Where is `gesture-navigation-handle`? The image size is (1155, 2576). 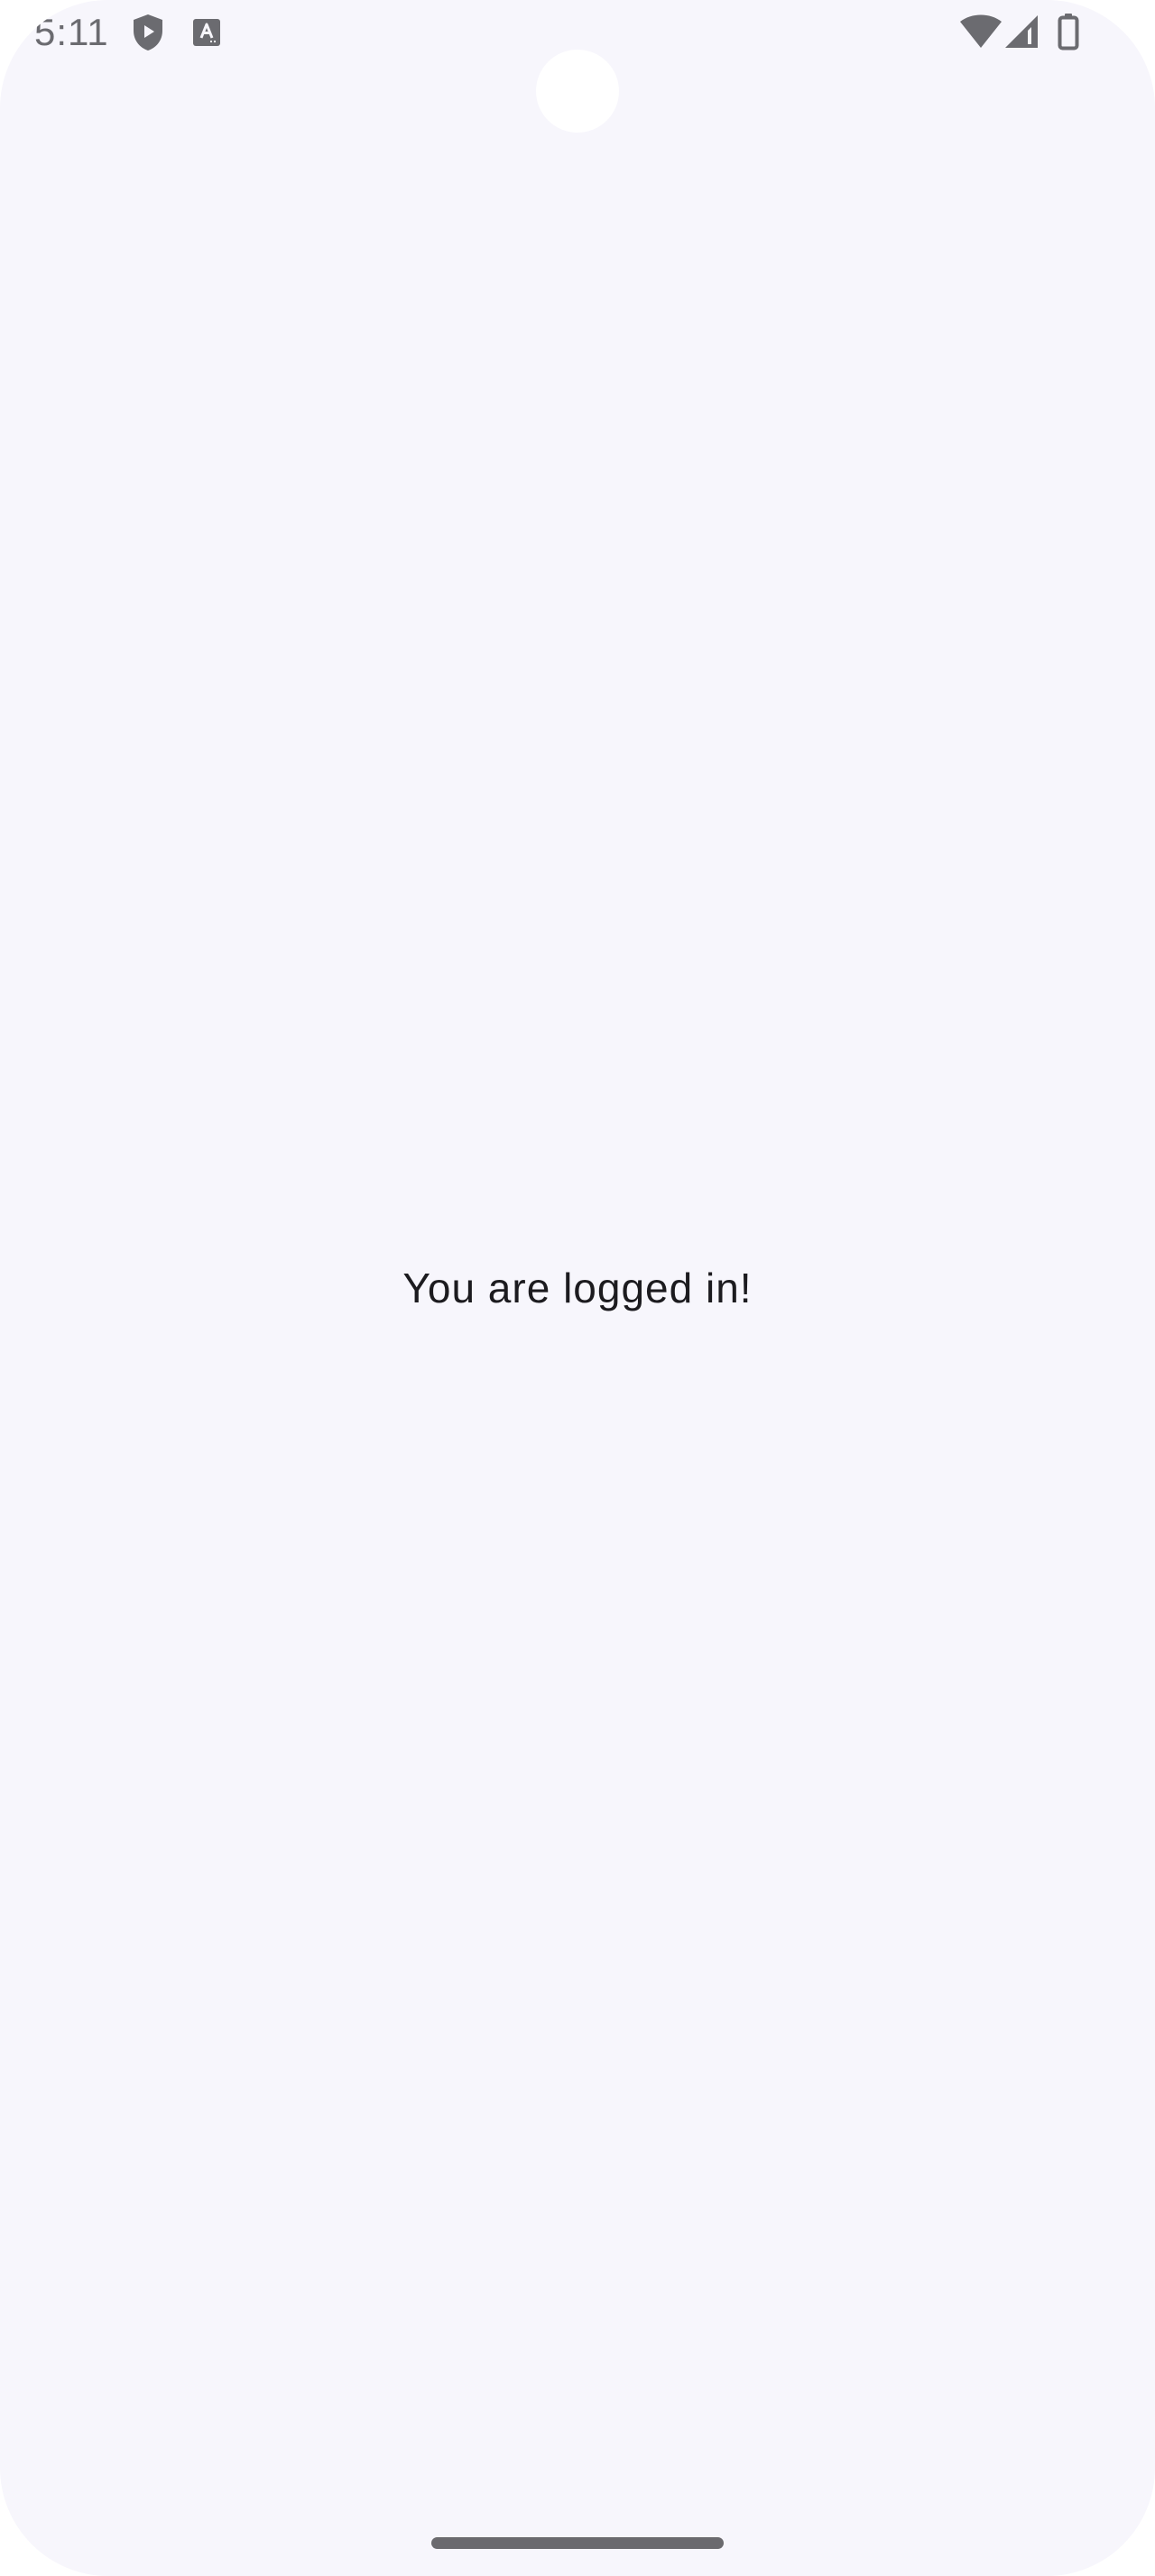
gesture-navigation-handle is located at coordinates (577, 2543).